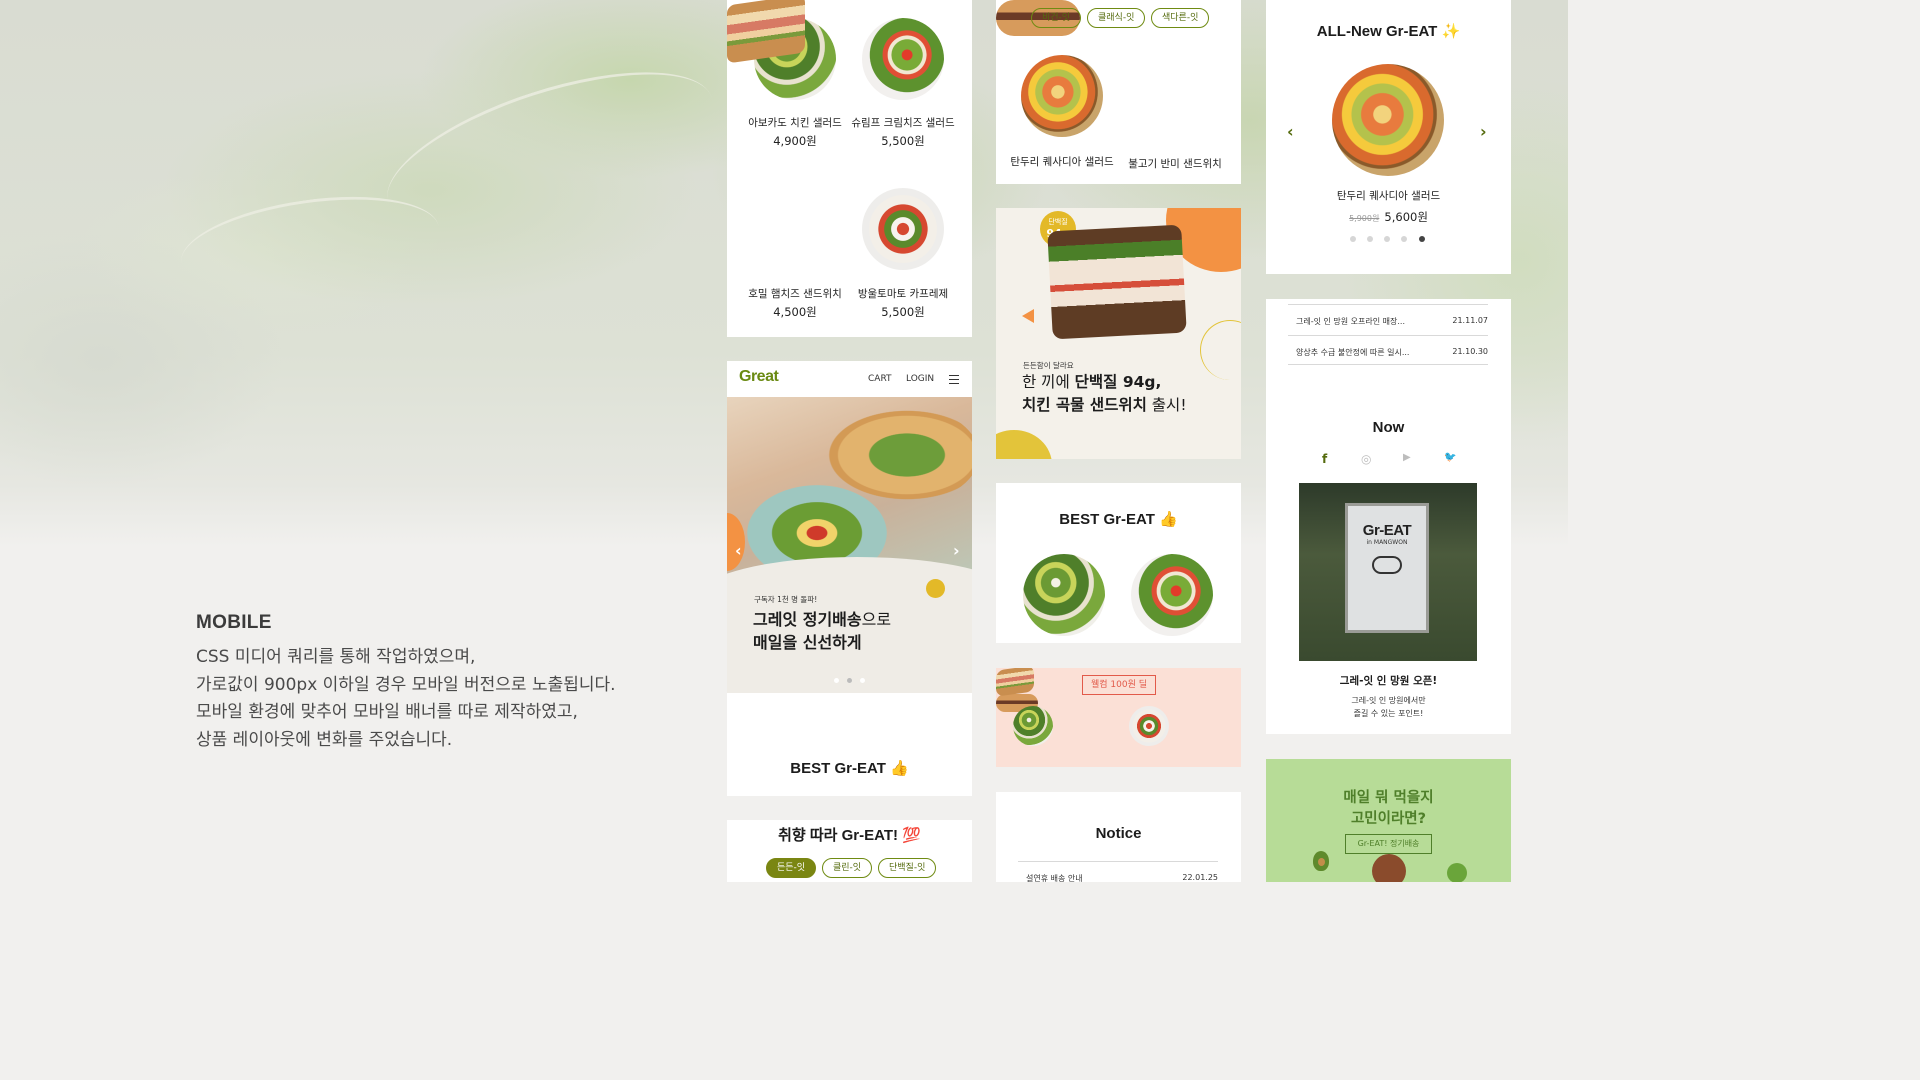 The height and width of the screenshot is (1080, 1920). I want to click on now-caption: 그레-잇 인 망원 오픈!, so click(1388, 680).